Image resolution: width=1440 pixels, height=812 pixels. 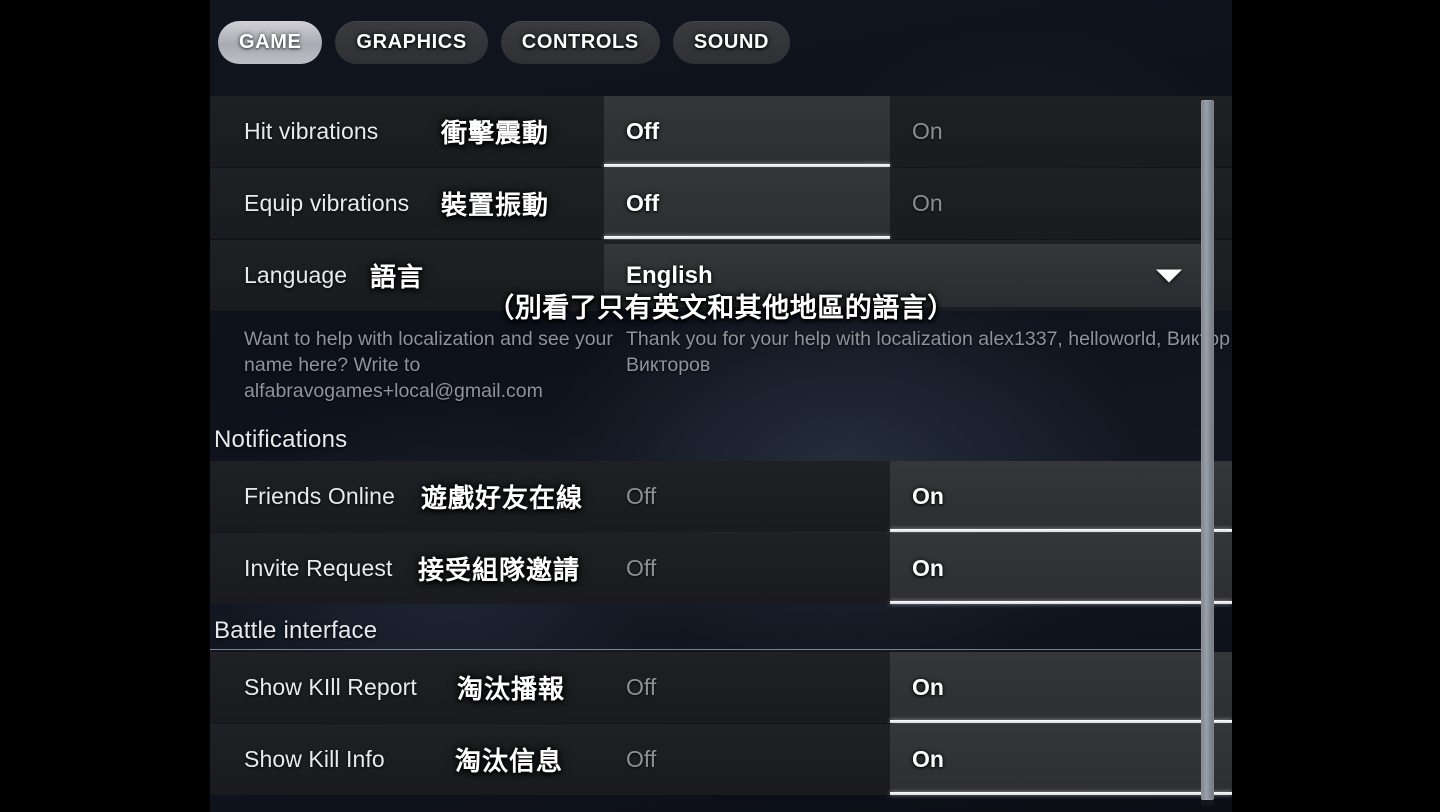 I want to click on option-show-kill-report-off: Off, so click(x=747, y=687).